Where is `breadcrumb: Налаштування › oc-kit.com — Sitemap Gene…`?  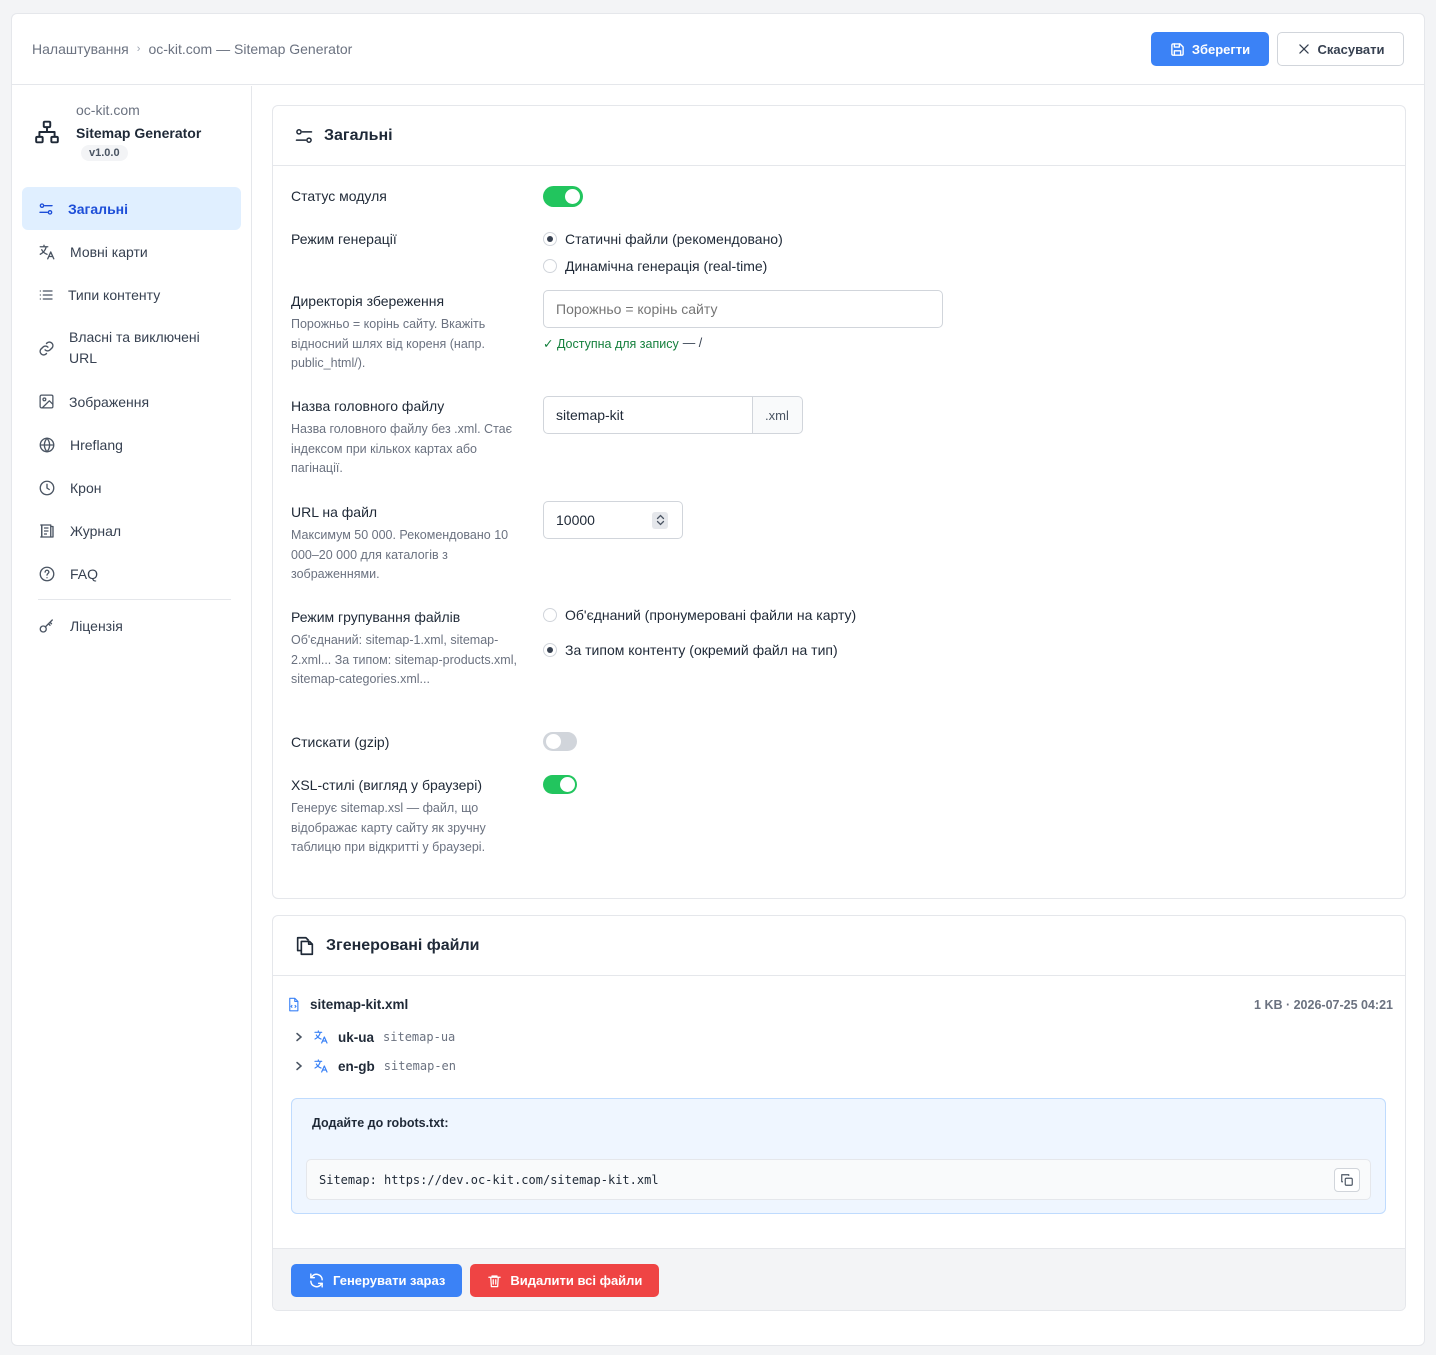 breadcrumb: Налаштування › oc-kit.com — Sitemap Gene… is located at coordinates (192, 49).